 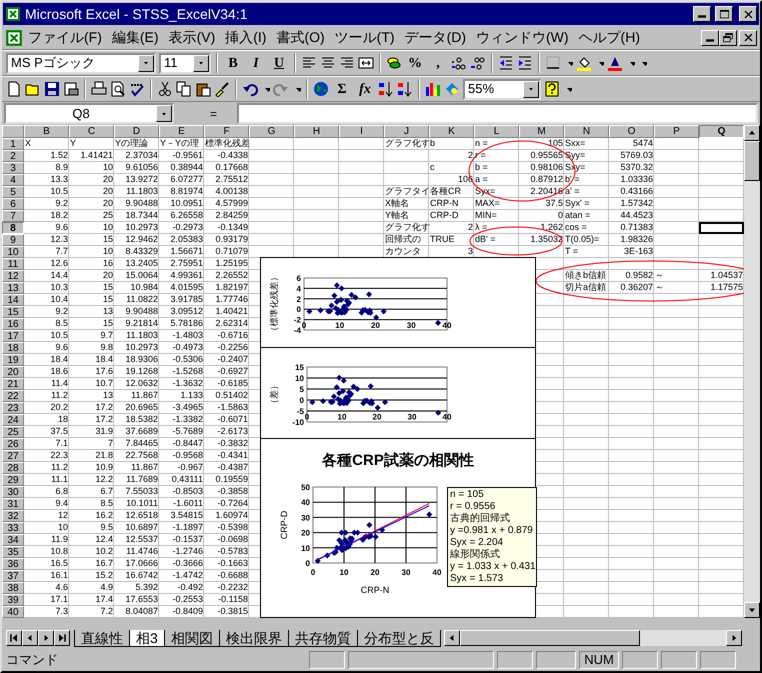 I want to click on tick-label: -2, so click(x=297, y=320).